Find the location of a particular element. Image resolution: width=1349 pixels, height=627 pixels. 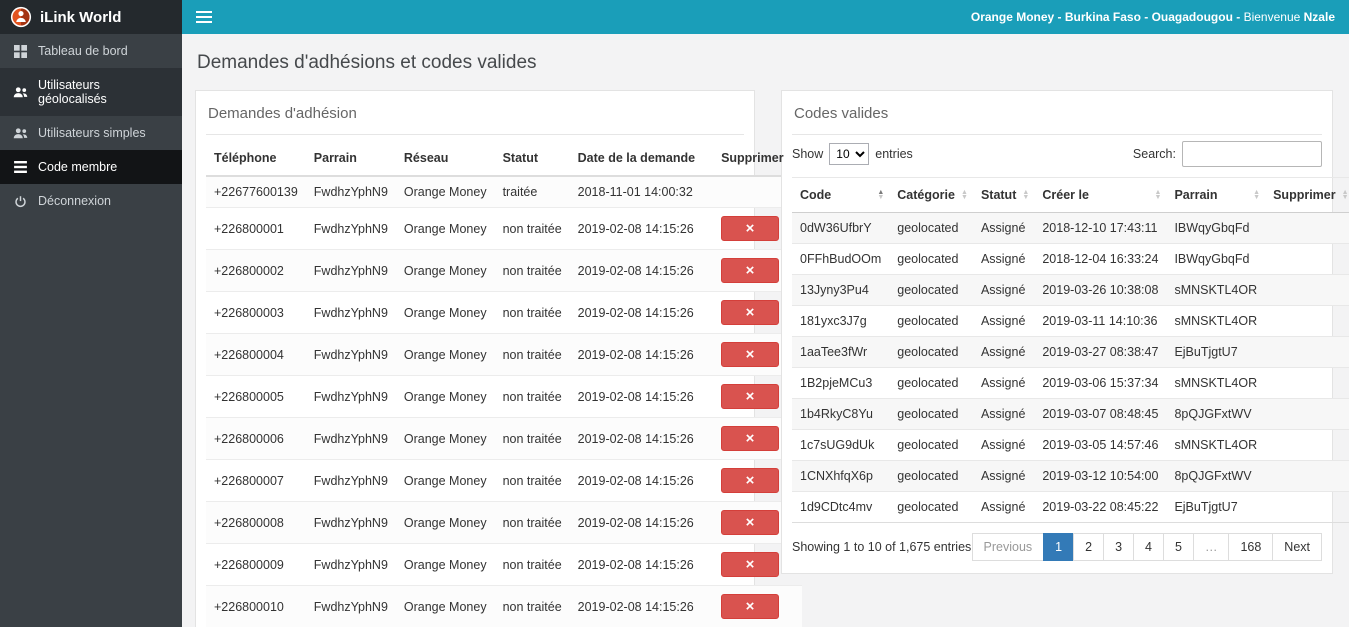

column-header-statut: Statut ▲ ▼ is located at coordinates (1003, 195).